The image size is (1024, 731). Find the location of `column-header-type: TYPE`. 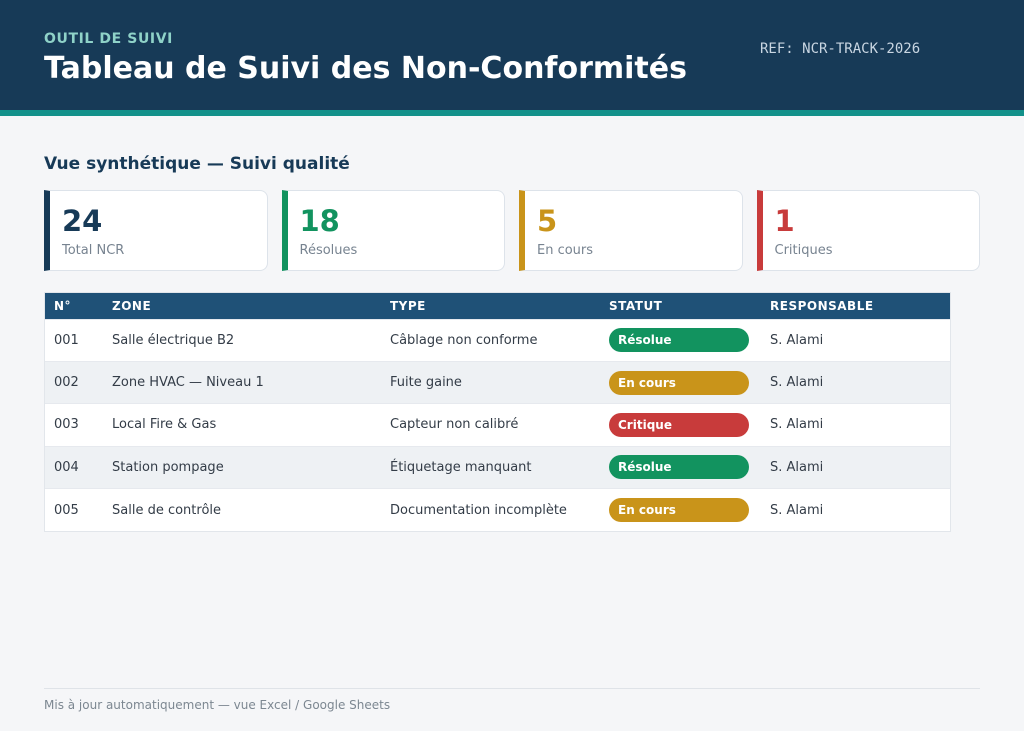

column-header-type: TYPE is located at coordinates (490, 306).